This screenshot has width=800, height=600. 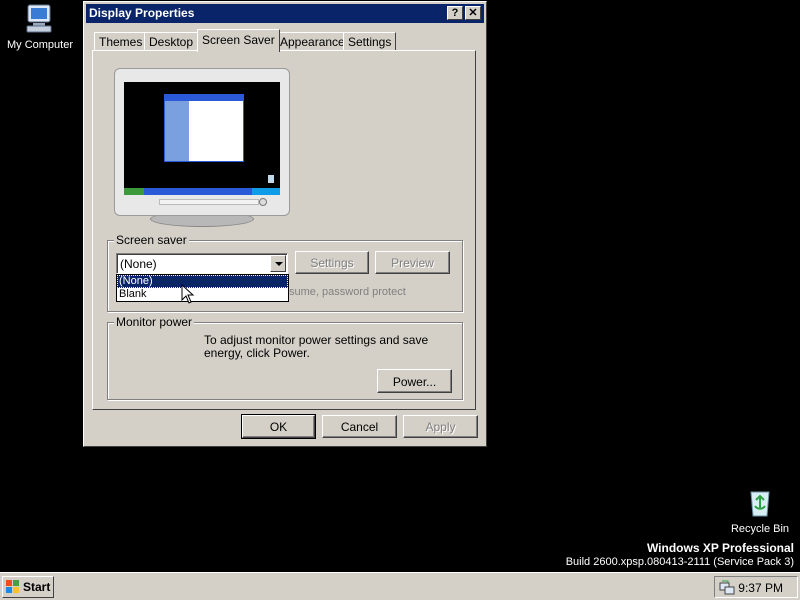 What do you see at coordinates (760, 588) in the screenshot?
I see `clock: 9:37 PM` at bounding box center [760, 588].